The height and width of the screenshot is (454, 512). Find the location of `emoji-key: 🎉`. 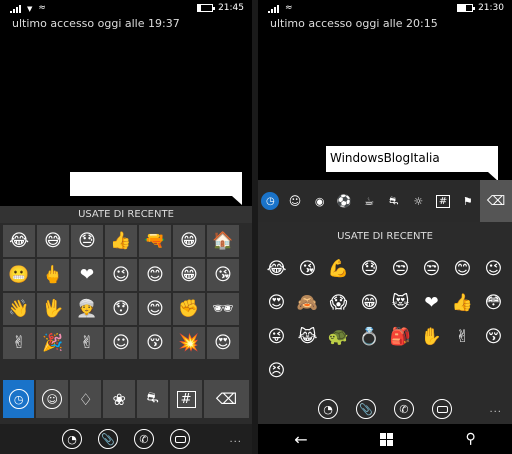

emoji-key: 🎉 is located at coordinates (53, 343).